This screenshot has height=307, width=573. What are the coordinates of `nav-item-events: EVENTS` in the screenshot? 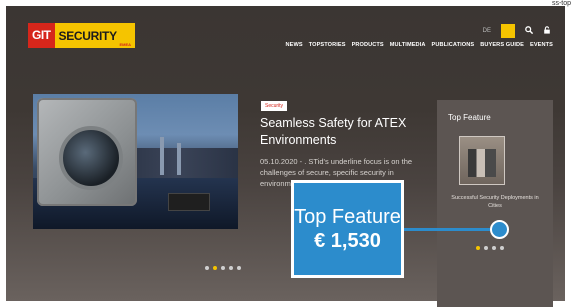 It's located at (541, 45).